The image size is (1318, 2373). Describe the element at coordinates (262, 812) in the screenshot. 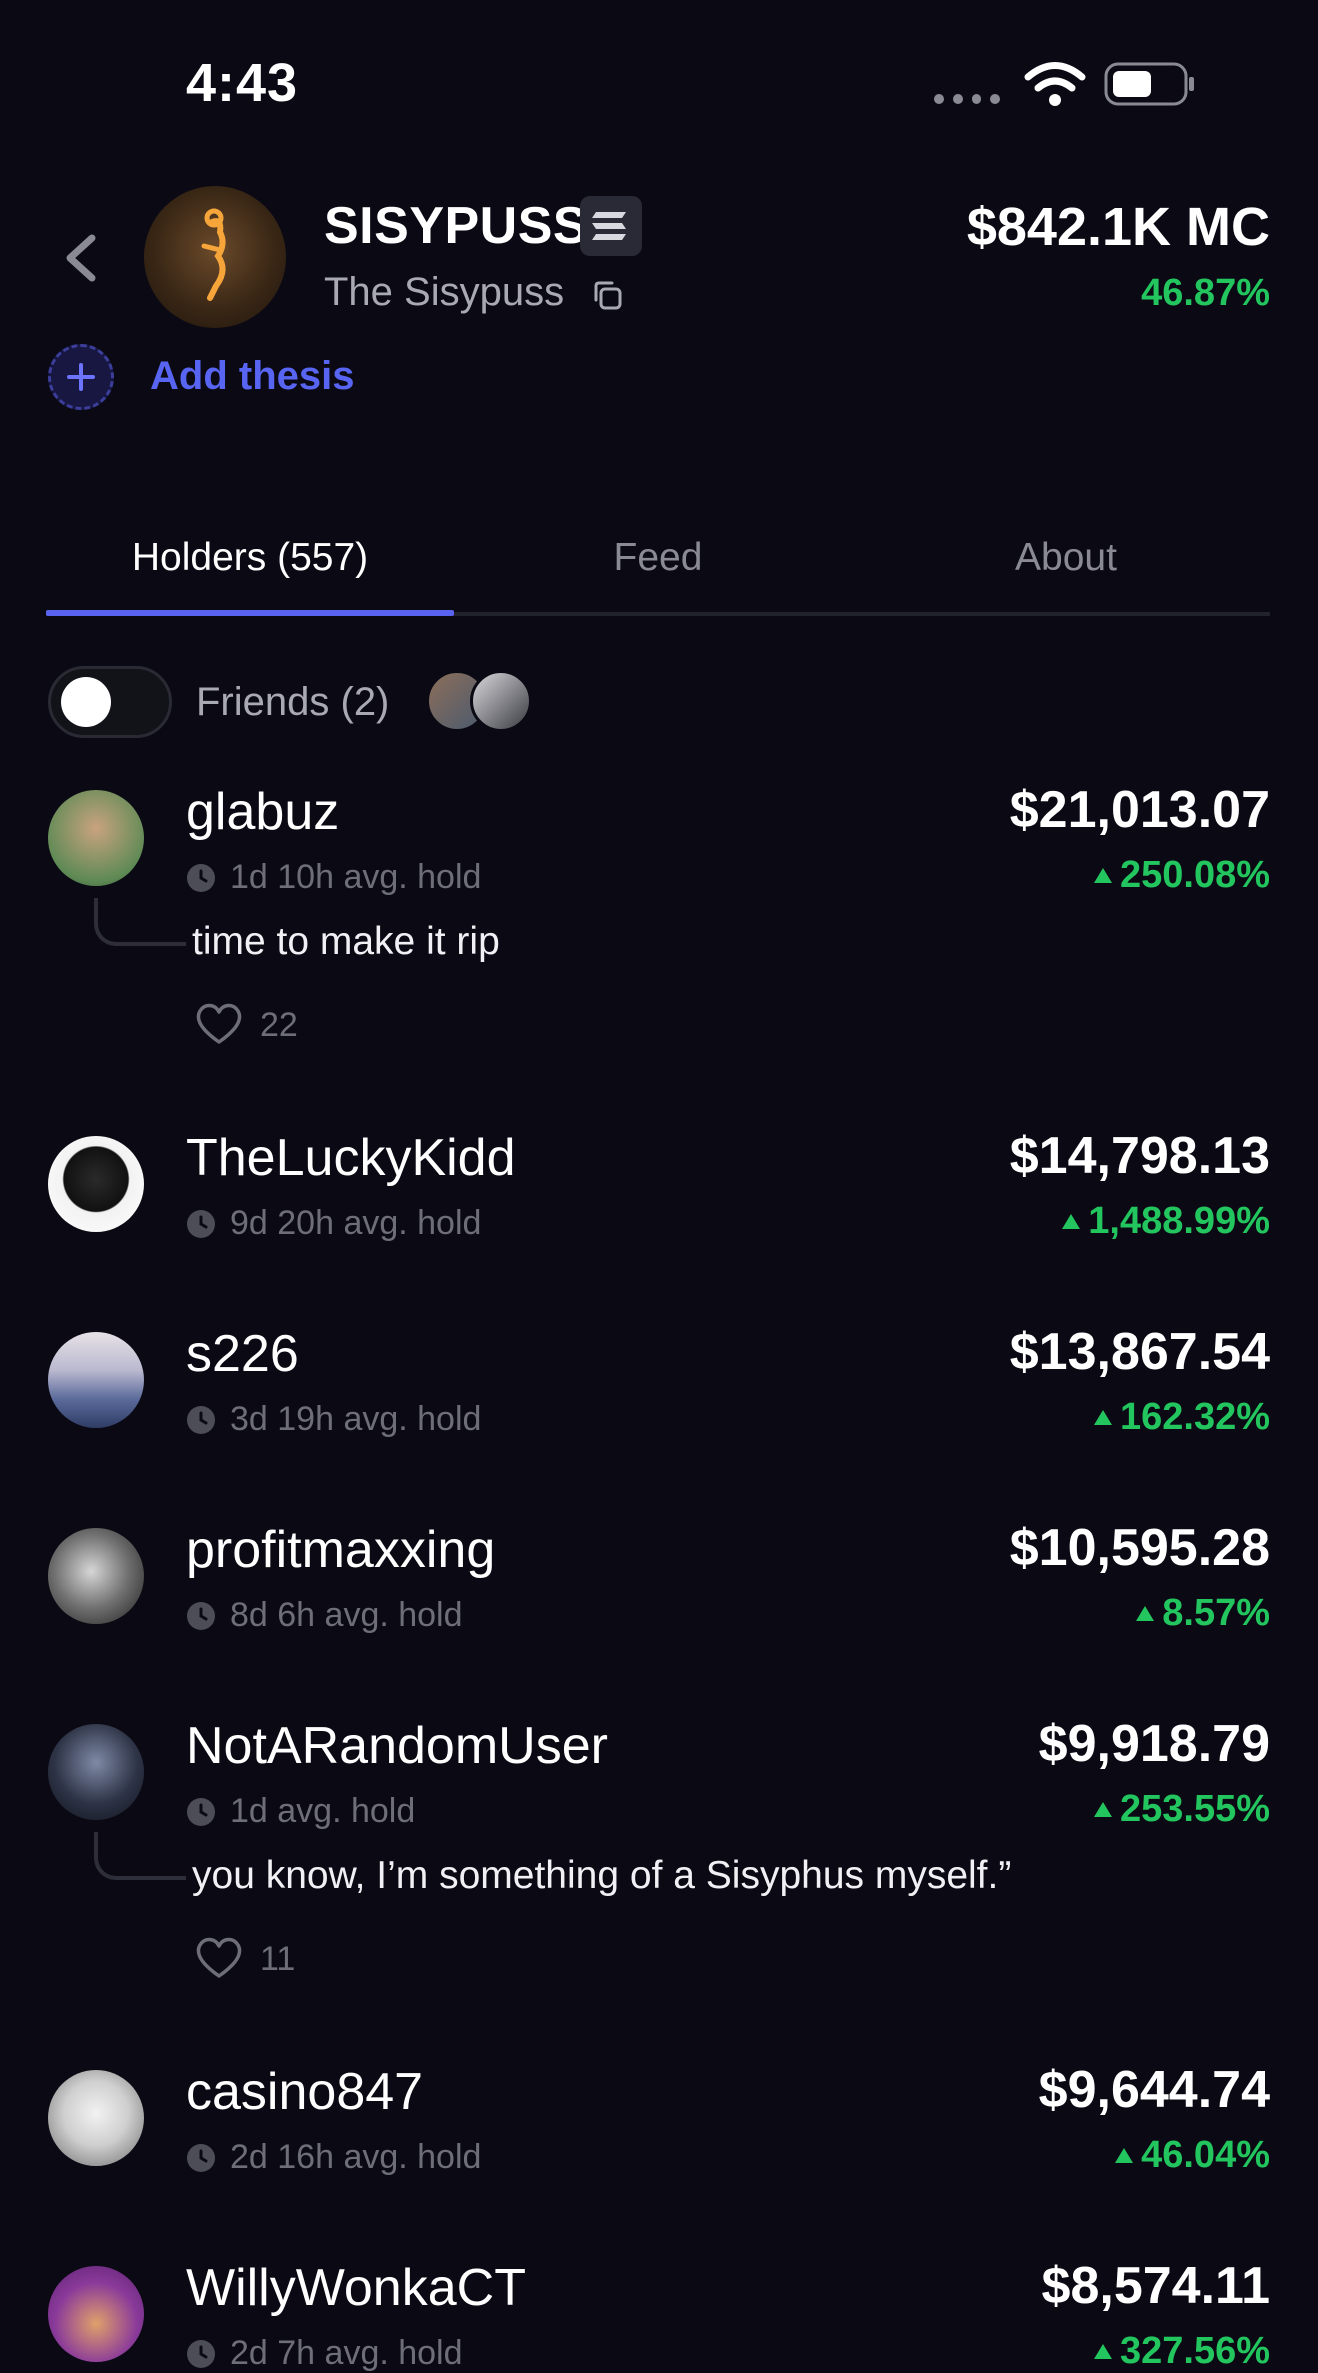

I see `holder-name: glabuz` at that location.